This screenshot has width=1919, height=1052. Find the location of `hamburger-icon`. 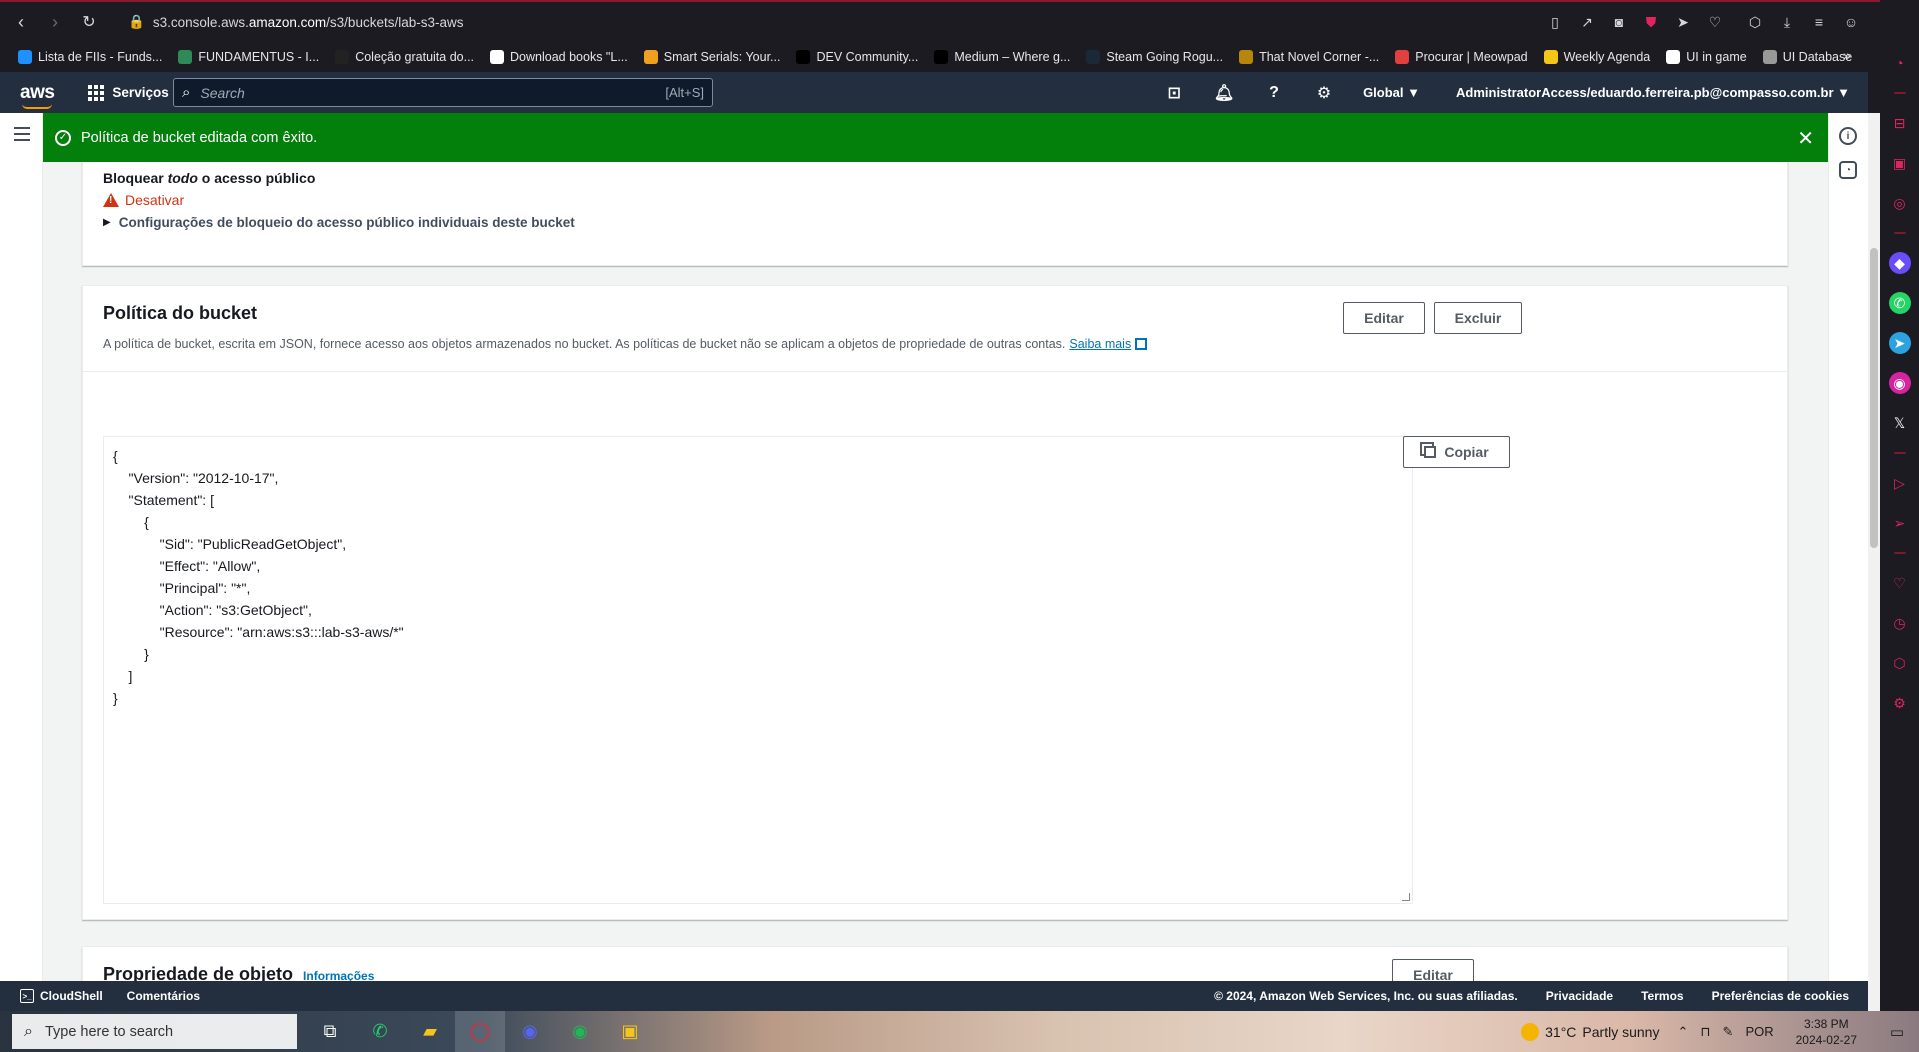

hamburger-icon is located at coordinates (22, 136).